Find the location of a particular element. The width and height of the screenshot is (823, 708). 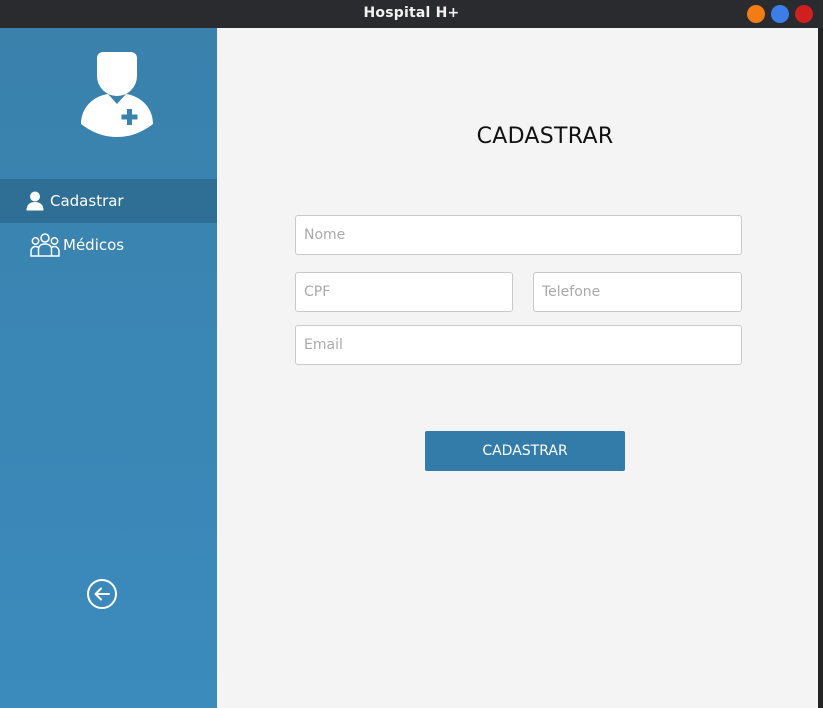

page-title: CADASTRAR is located at coordinates (545, 136).